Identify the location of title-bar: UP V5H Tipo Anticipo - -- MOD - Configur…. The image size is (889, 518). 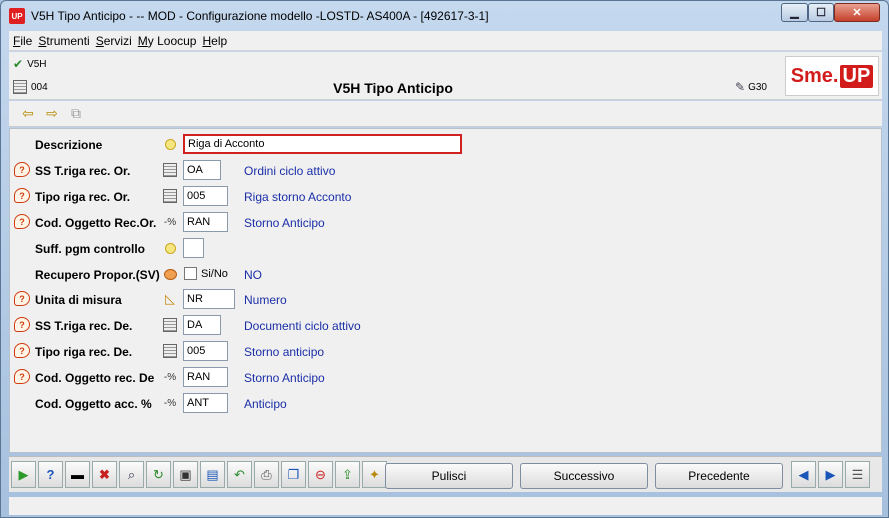
(444, 16).